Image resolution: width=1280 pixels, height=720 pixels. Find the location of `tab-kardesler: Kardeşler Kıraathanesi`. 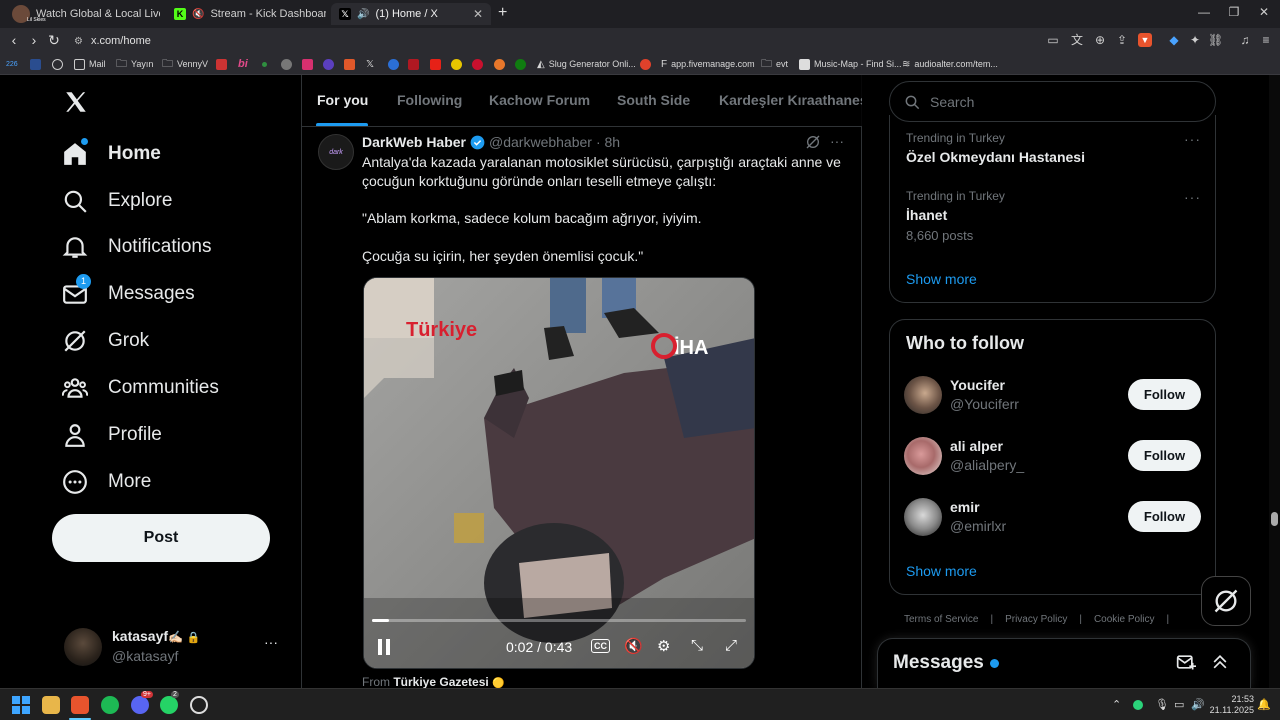

tab-kardesler: Kardeşler Kıraathanesi is located at coordinates (790, 100).